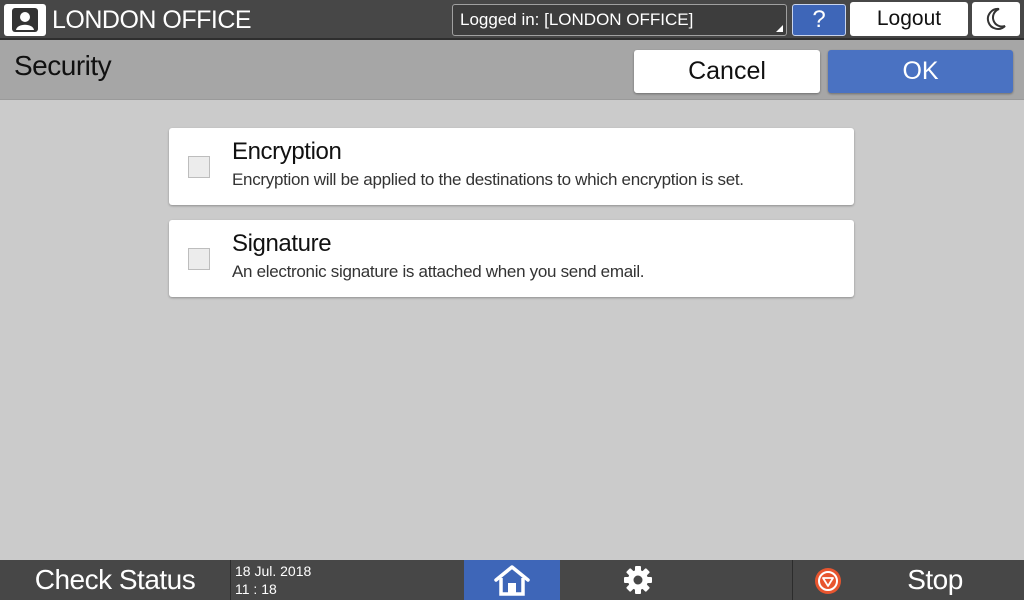  I want to click on stop-button: Stop, so click(935, 580).